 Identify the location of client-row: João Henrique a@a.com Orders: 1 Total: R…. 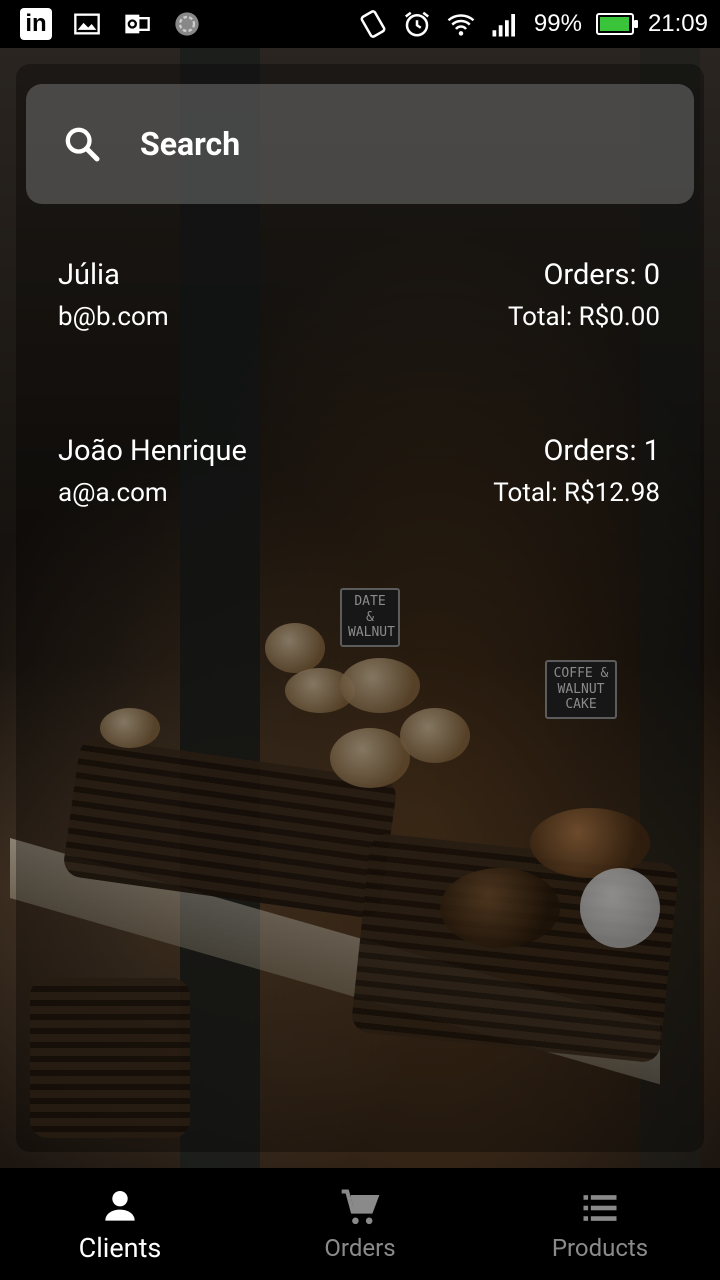
(359, 479).